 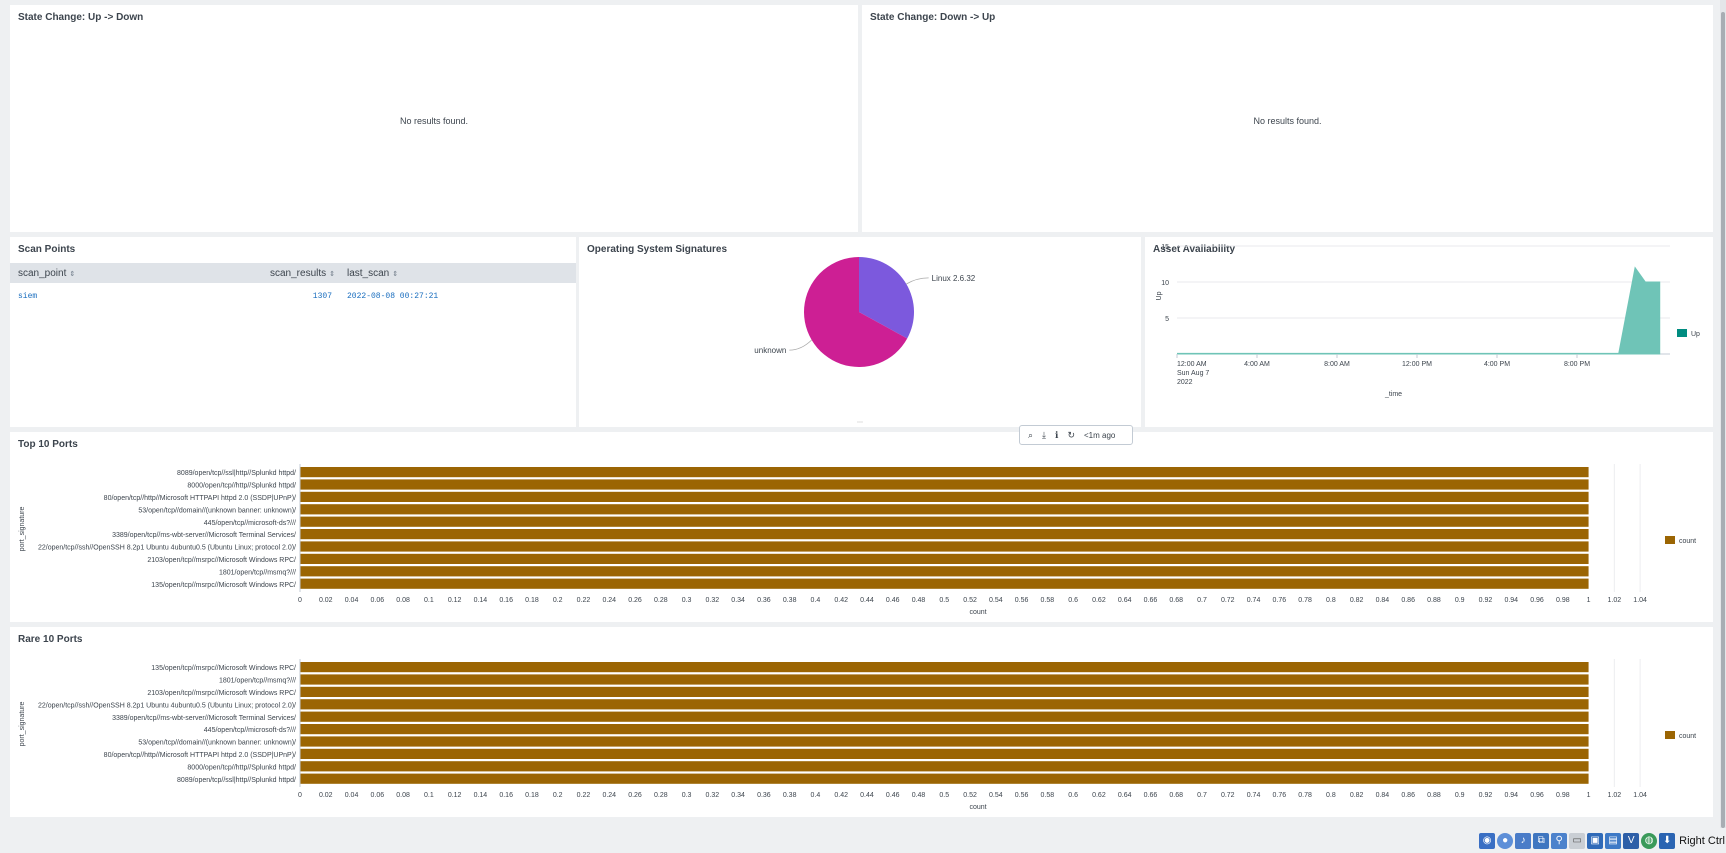 I want to click on x-tick-label: 0.28, so click(x=661, y=795).